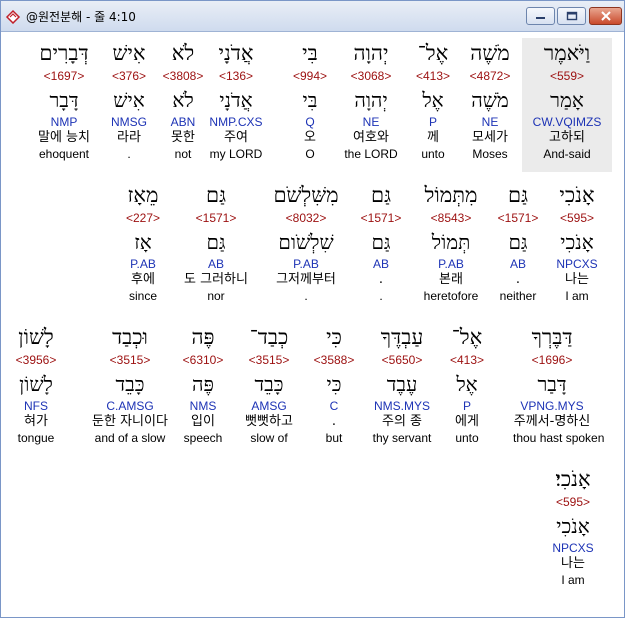 The width and height of the screenshot is (625, 618). What do you see at coordinates (310, 53) in the screenshot?
I see `hebrew-word: בִּי` at bounding box center [310, 53].